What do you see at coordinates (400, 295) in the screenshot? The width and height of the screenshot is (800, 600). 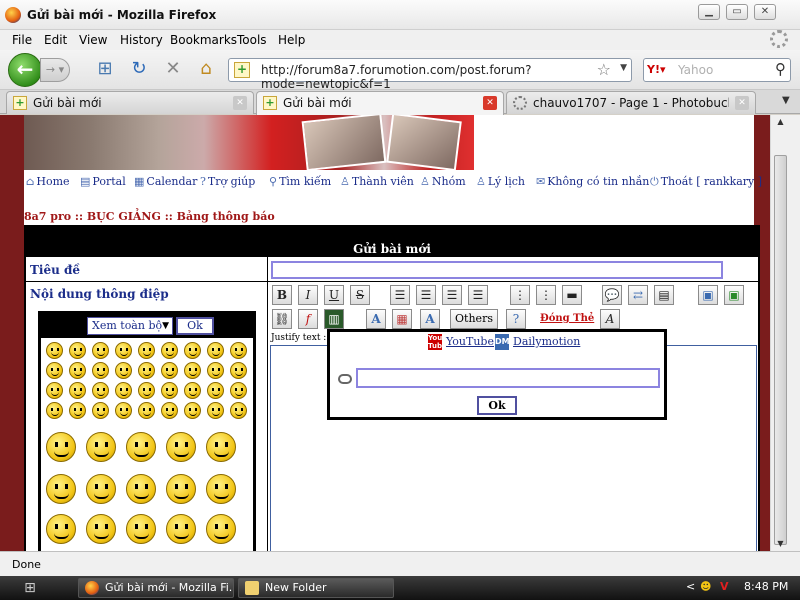 I see `align-left-button: ☰` at bounding box center [400, 295].